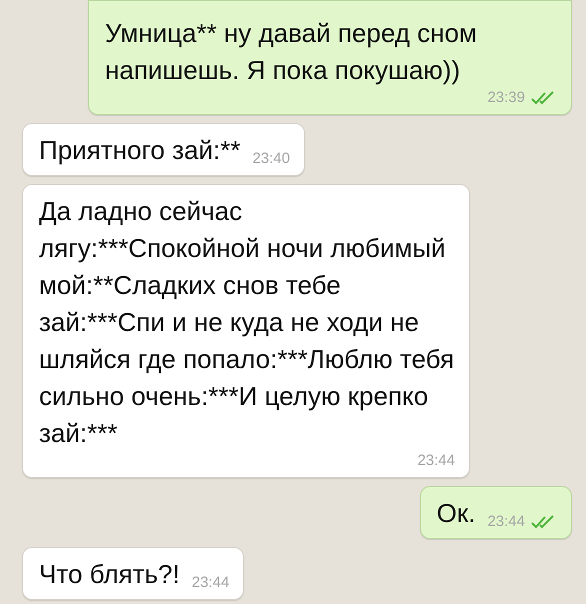 This screenshot has height=604, width=586. What do you see at coordinates (139, 150) in the screenshot?
I see `message-text: Приятного зай:**` at bounding box center [139, 150].